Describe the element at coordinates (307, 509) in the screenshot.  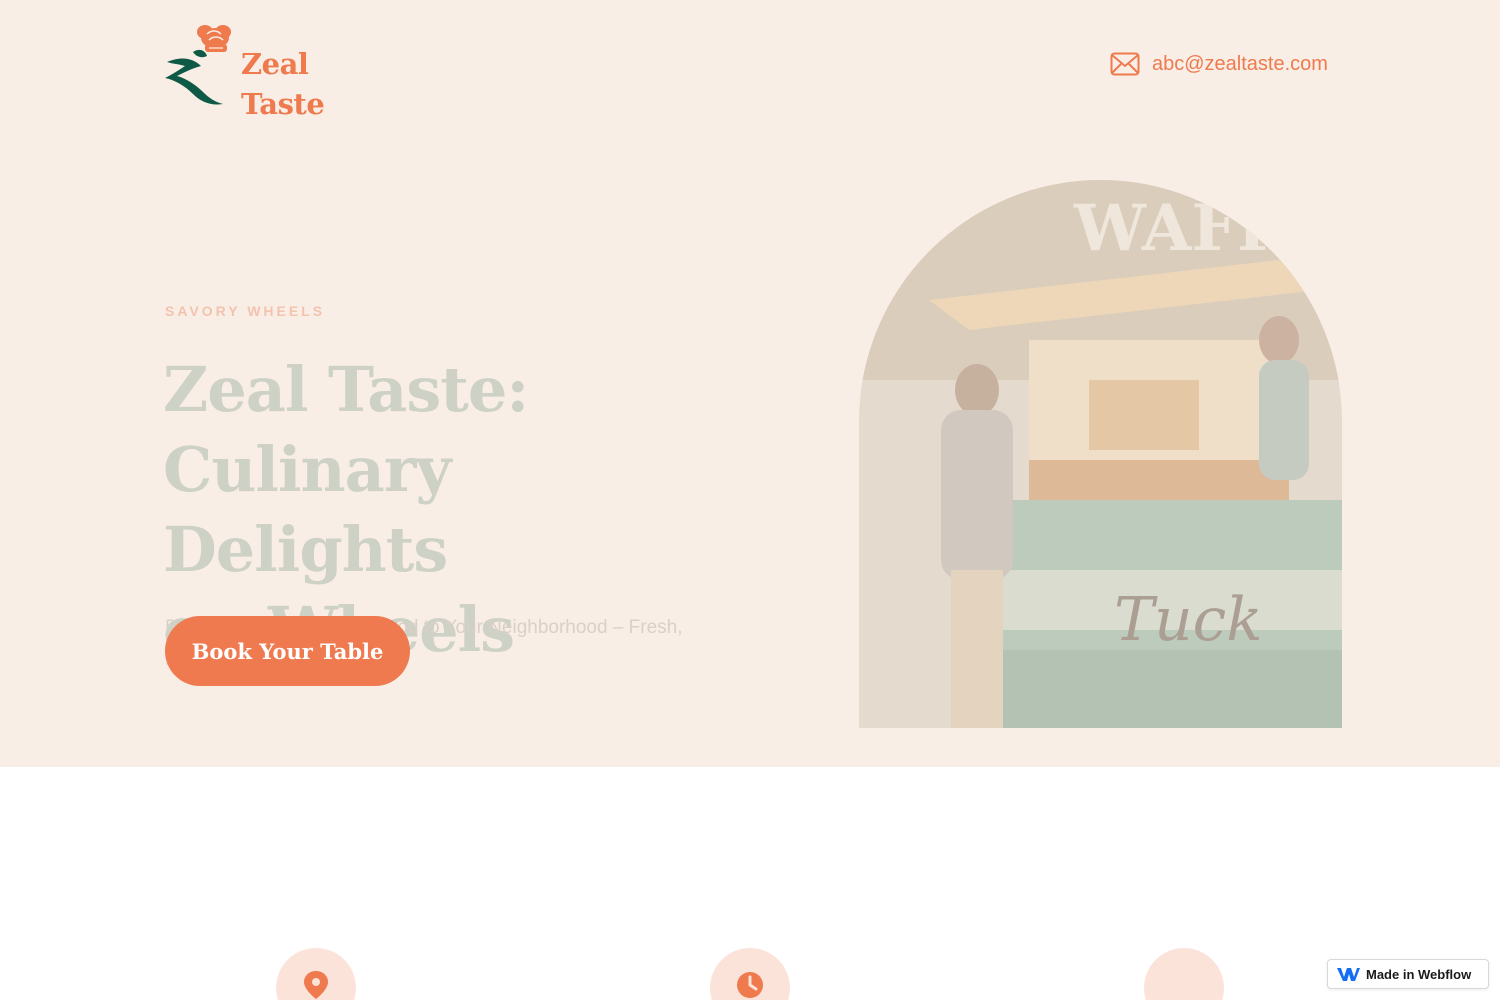
I see `hero-title-line-2: Culinary Delights` at that location.